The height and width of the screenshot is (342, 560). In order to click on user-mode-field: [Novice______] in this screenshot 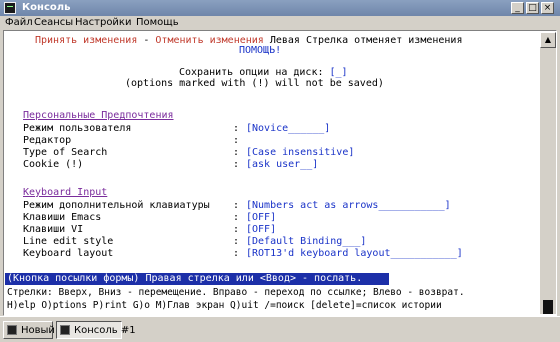, I will do `click(288, 129)`.